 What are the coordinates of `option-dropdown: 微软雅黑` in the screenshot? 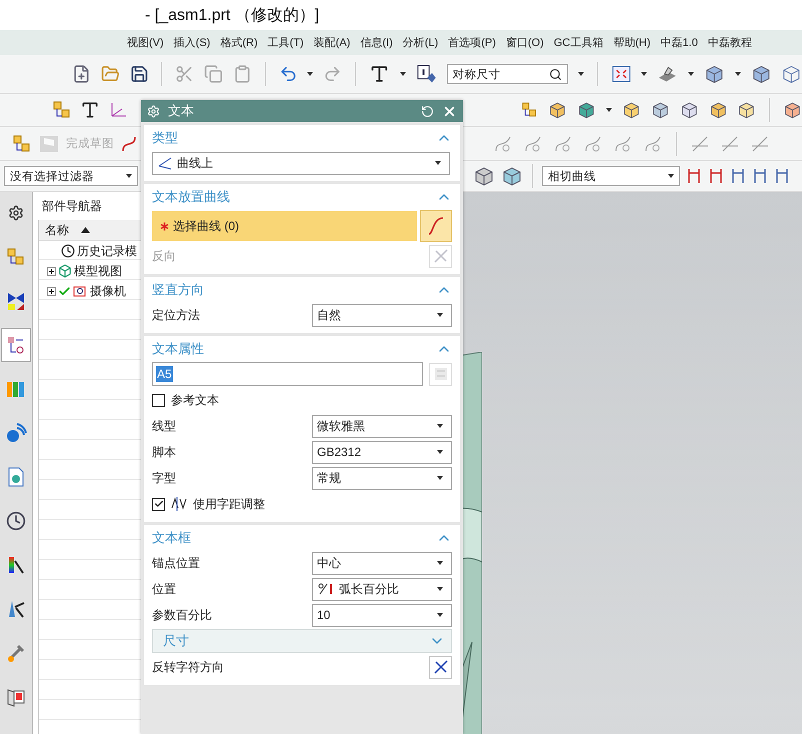 It's located at (382, 426).